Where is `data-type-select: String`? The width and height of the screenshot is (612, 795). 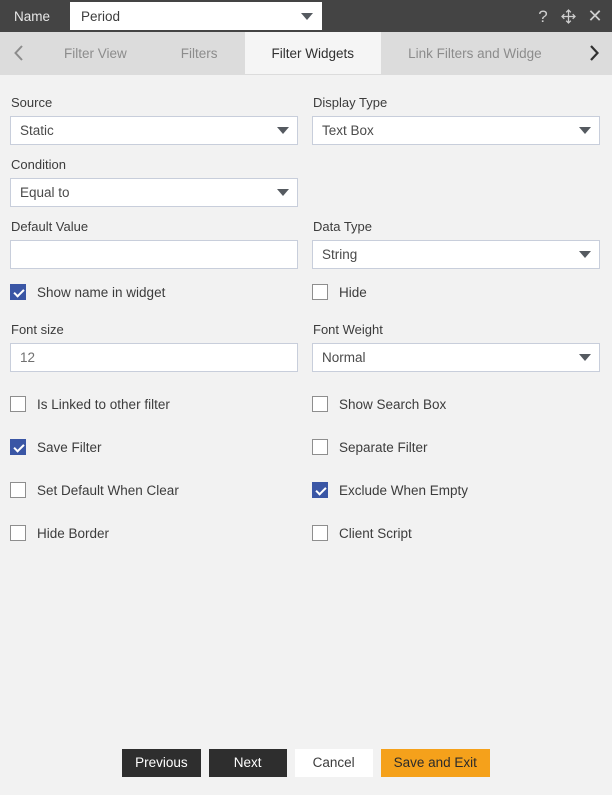
data-type-select: String is located at coordinates (456, 254).